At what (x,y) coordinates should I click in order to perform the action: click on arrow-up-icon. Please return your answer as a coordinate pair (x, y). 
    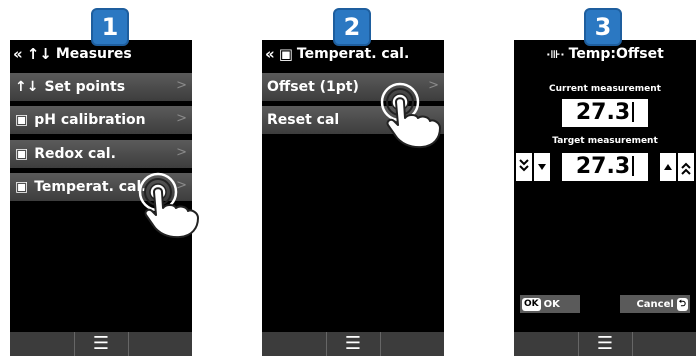
    Looking at the image, I should click on (668, 167).